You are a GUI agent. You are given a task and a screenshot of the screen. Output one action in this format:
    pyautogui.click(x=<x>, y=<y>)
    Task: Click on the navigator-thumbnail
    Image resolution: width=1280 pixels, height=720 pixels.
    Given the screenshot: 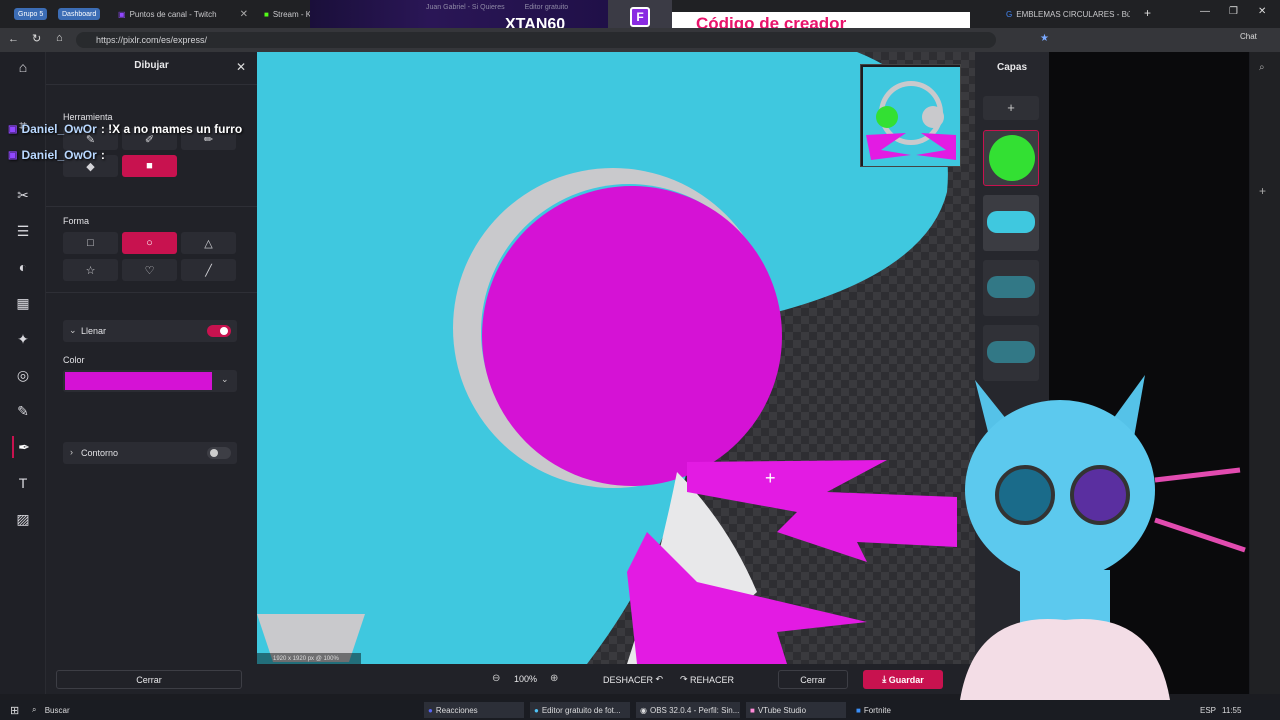 What is the action you would take?
    pyautogui.click(x=910, y=115)
    